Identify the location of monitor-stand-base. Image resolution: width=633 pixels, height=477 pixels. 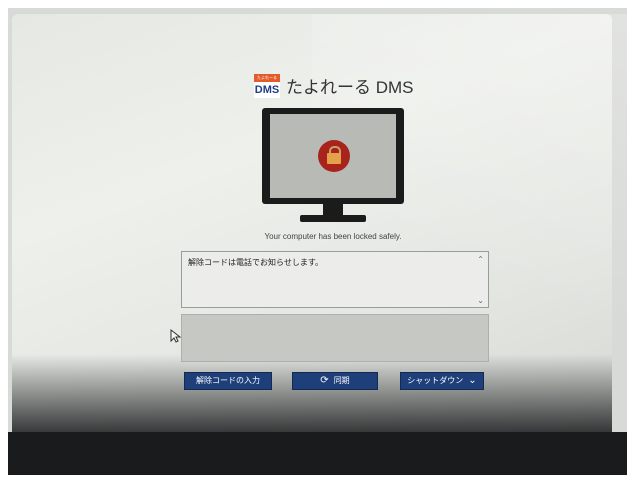
(333, 218).